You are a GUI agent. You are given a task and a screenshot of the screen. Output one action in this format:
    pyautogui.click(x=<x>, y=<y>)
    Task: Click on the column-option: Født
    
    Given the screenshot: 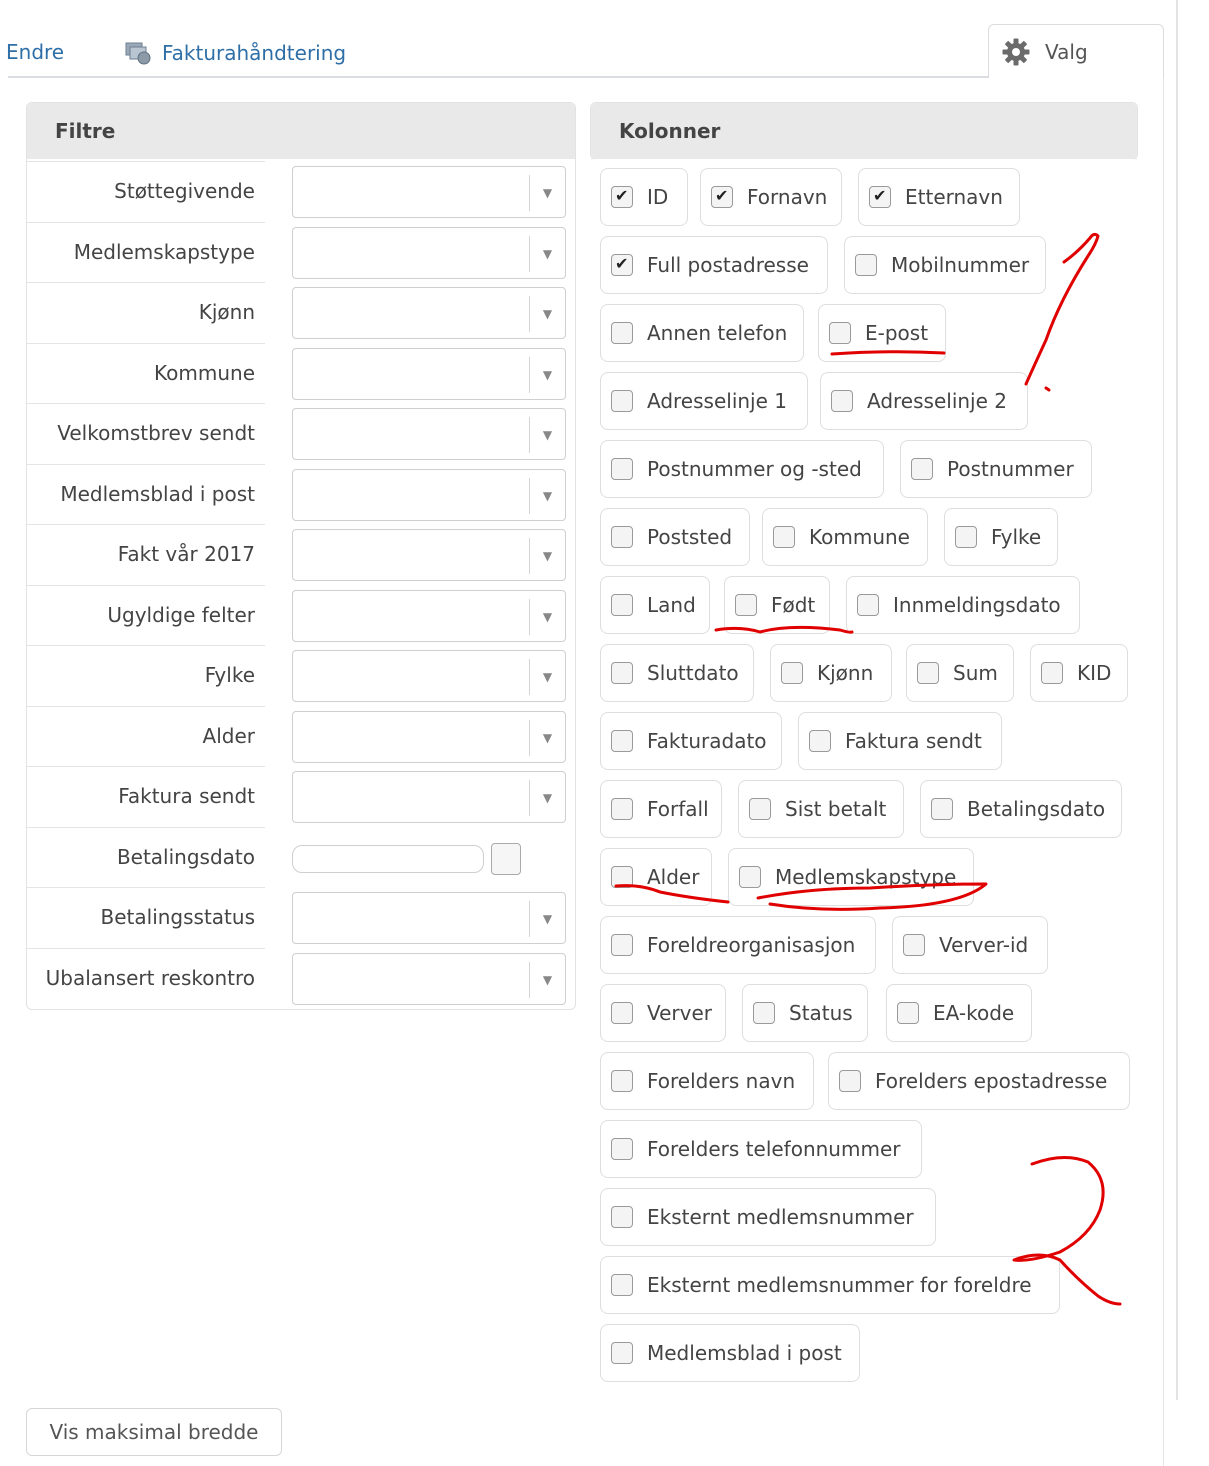 What is the action you would take?
    pyautogui.click(x=777, y=605)
    